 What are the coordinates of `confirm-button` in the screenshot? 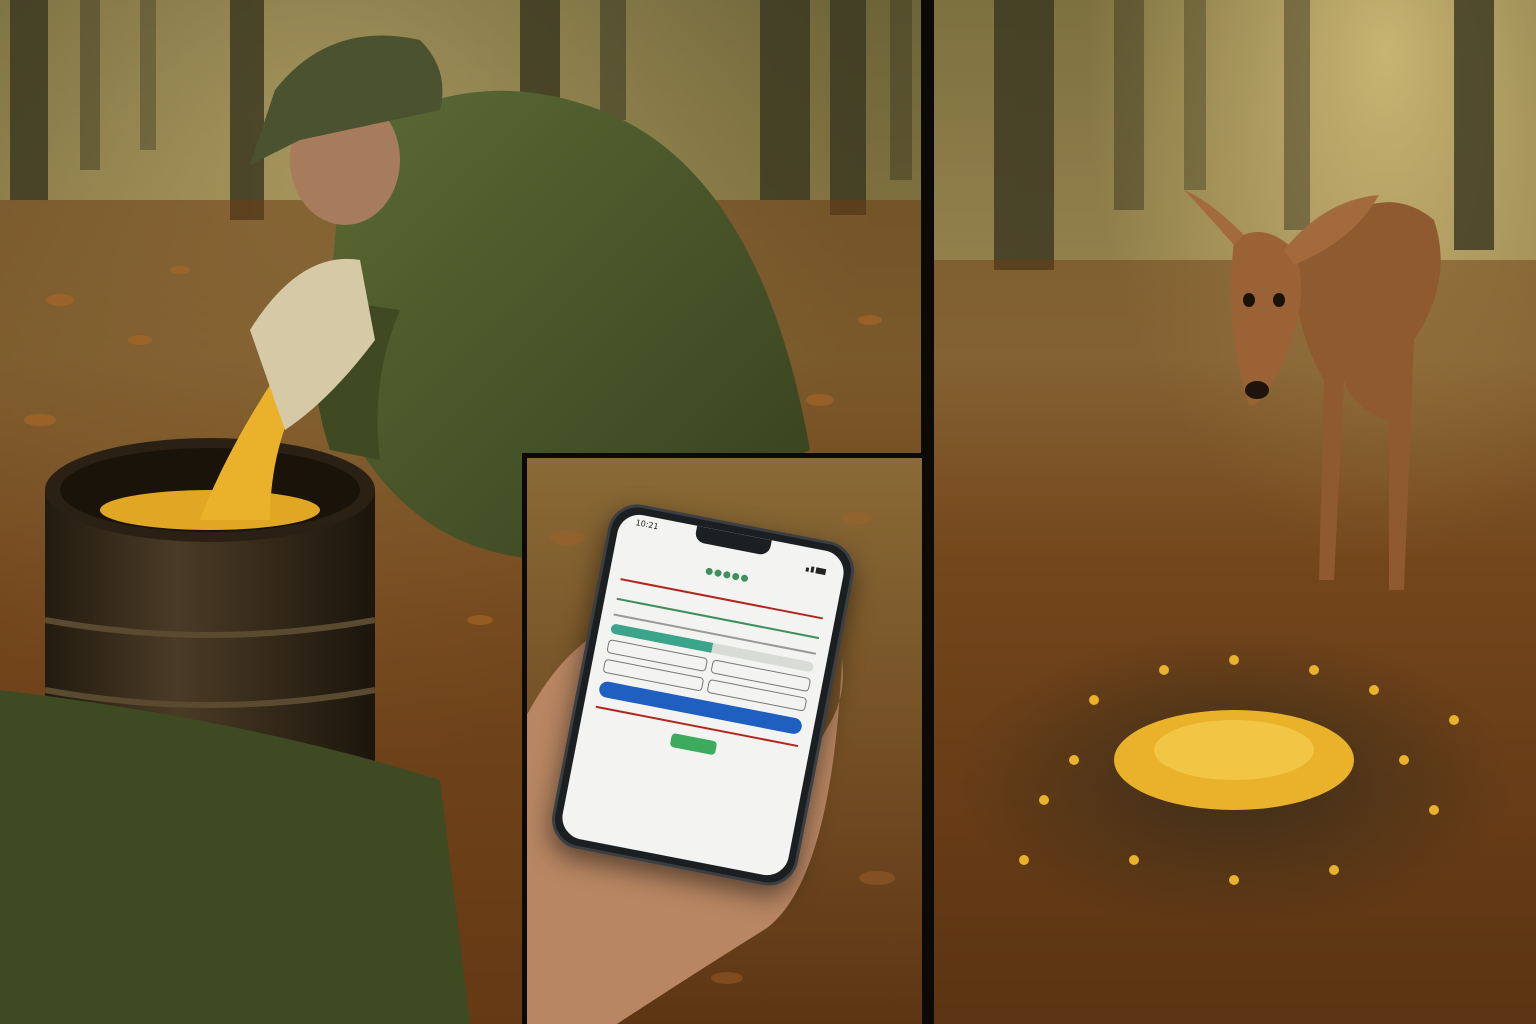 It's located at (693, 744).